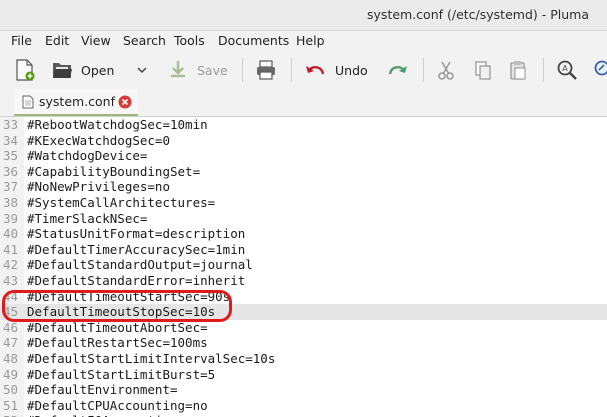  I want to click on editor-line: 49 #DefaultStartLimitBurst=5, so click(303, 375).